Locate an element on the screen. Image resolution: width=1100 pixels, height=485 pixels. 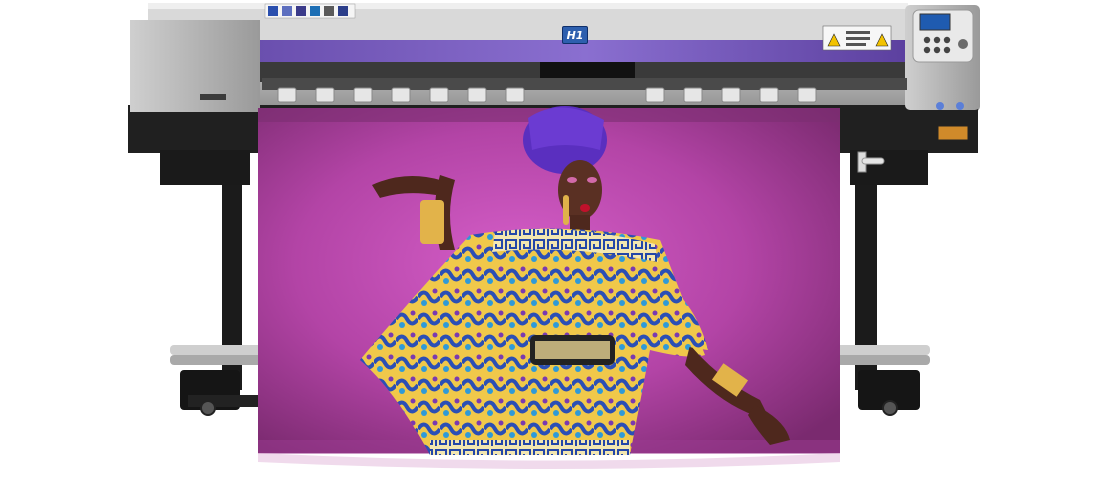
sticker-labels is located at coordinates (310, 11).